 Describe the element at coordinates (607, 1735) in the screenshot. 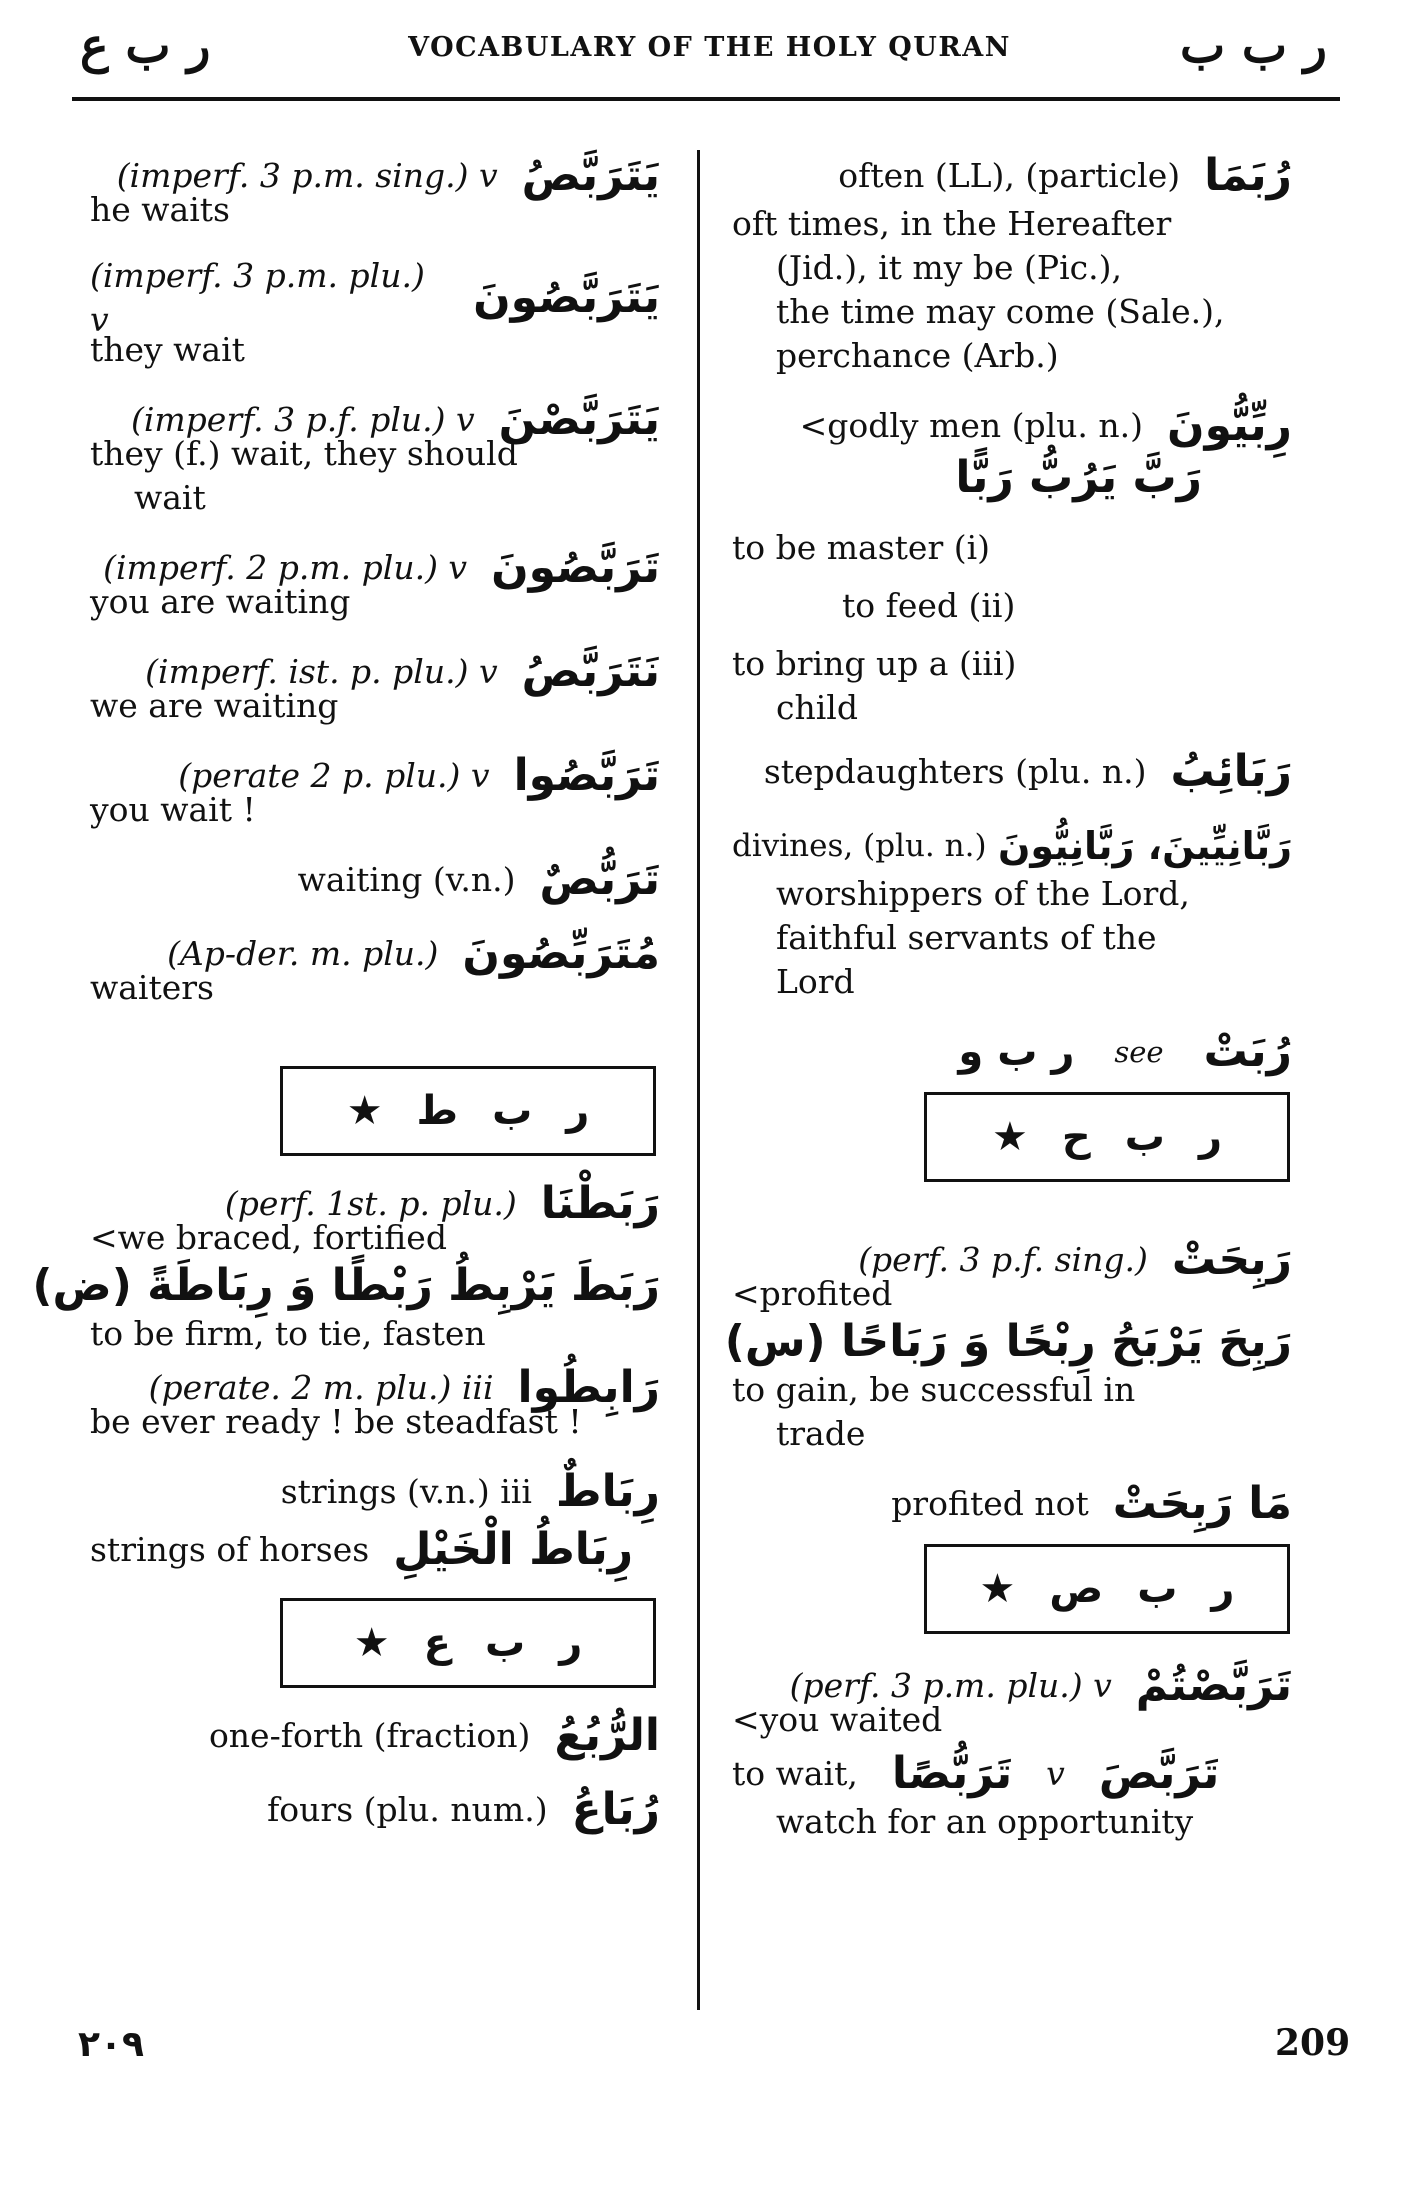

I see `arabic-headword: الرُّبُعُ` at that location.